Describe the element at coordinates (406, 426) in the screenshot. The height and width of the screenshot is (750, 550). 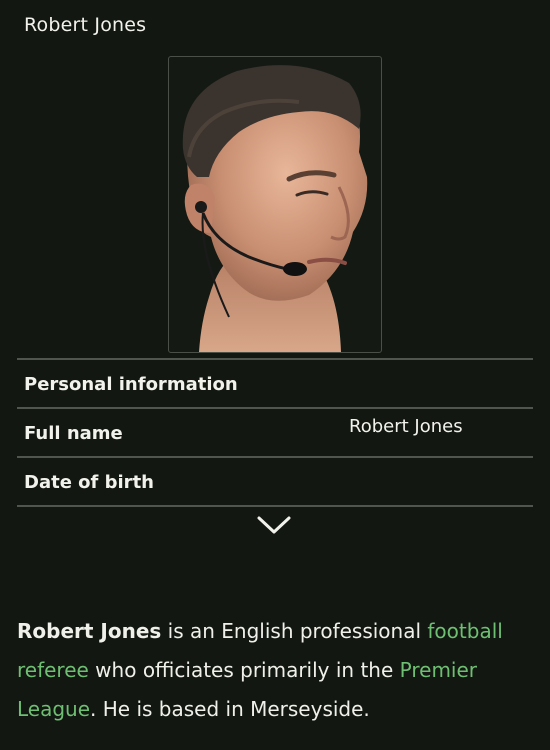
I see `full-name-value: Robert Jones` at that location.